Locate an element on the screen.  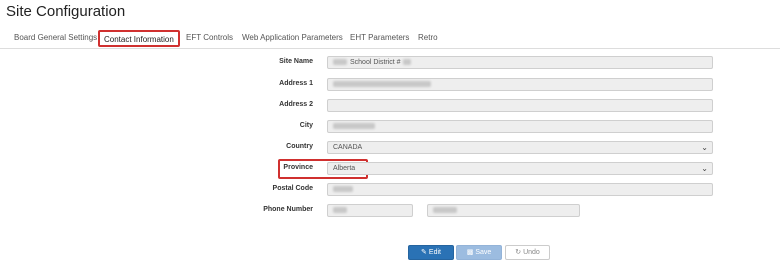
form-row-province: Province Alberta ⌄ is located at coordinates (390, 169).